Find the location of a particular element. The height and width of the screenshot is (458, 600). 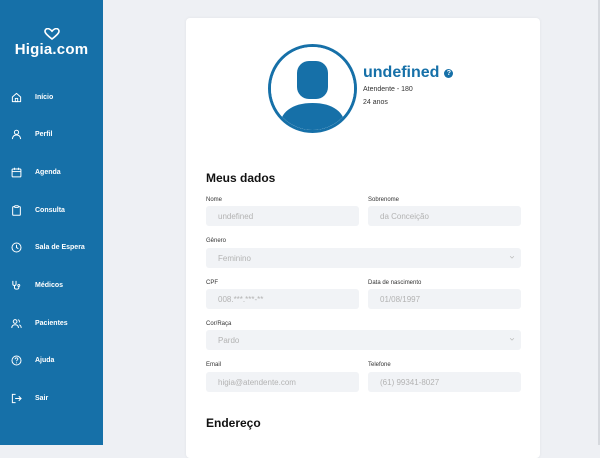

cpf-field: 008.***.***-** is located at coordinates (282, 299).